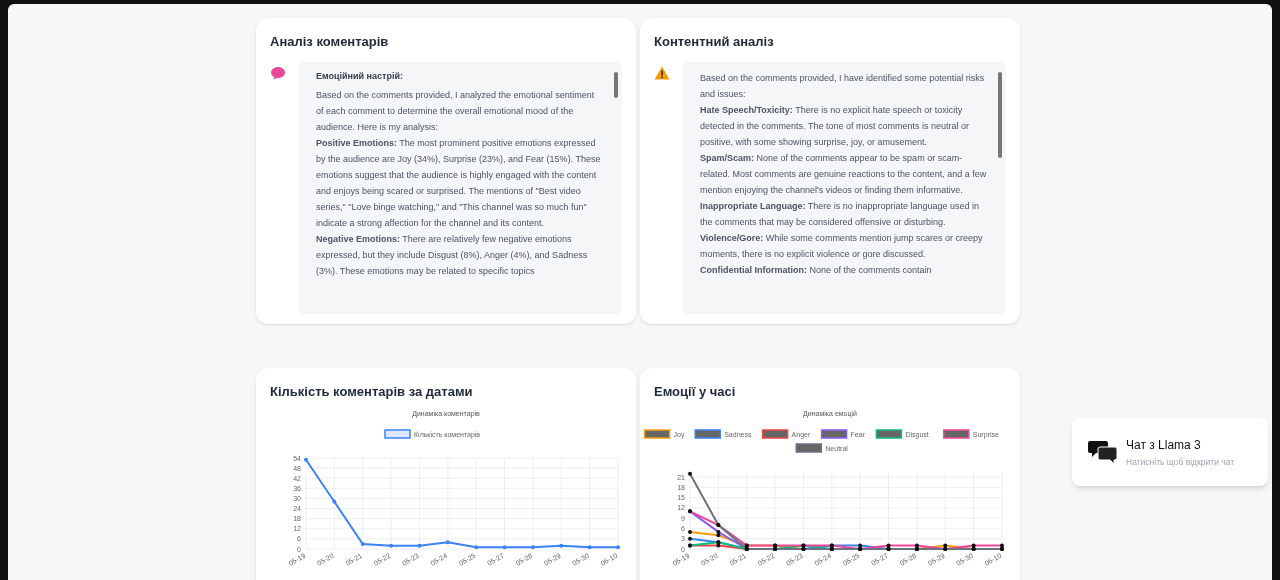 The height and width of the screenshot is (580, 1280). I want to click on warning-icon, so click(662, 72).